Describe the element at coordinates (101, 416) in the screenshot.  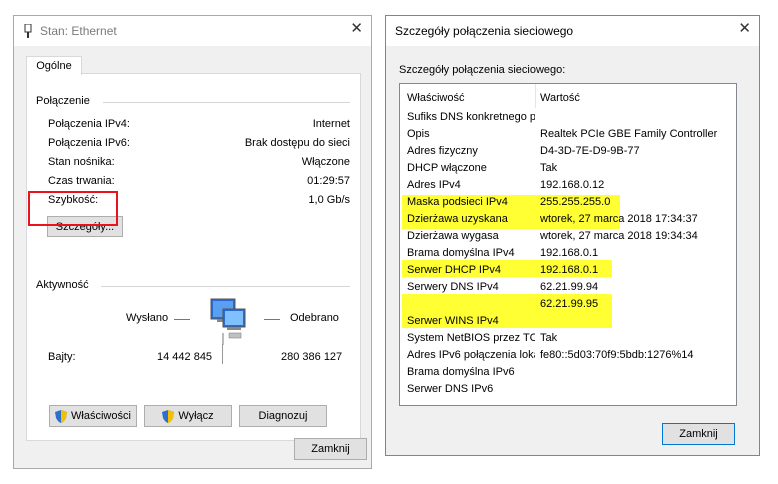
I see `properties-button-label: Właściwości` at that location.